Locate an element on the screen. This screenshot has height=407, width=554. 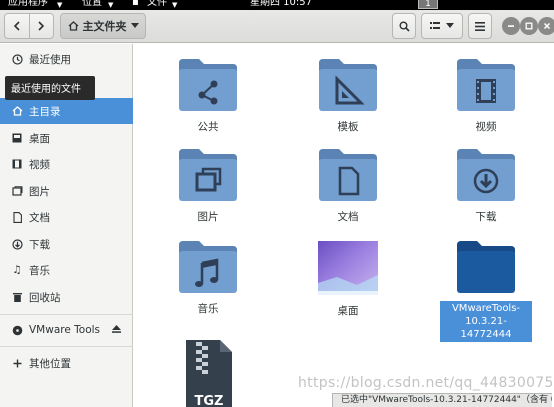
sidebar-item-home: 主目录 is located at coordinates (66, 111).